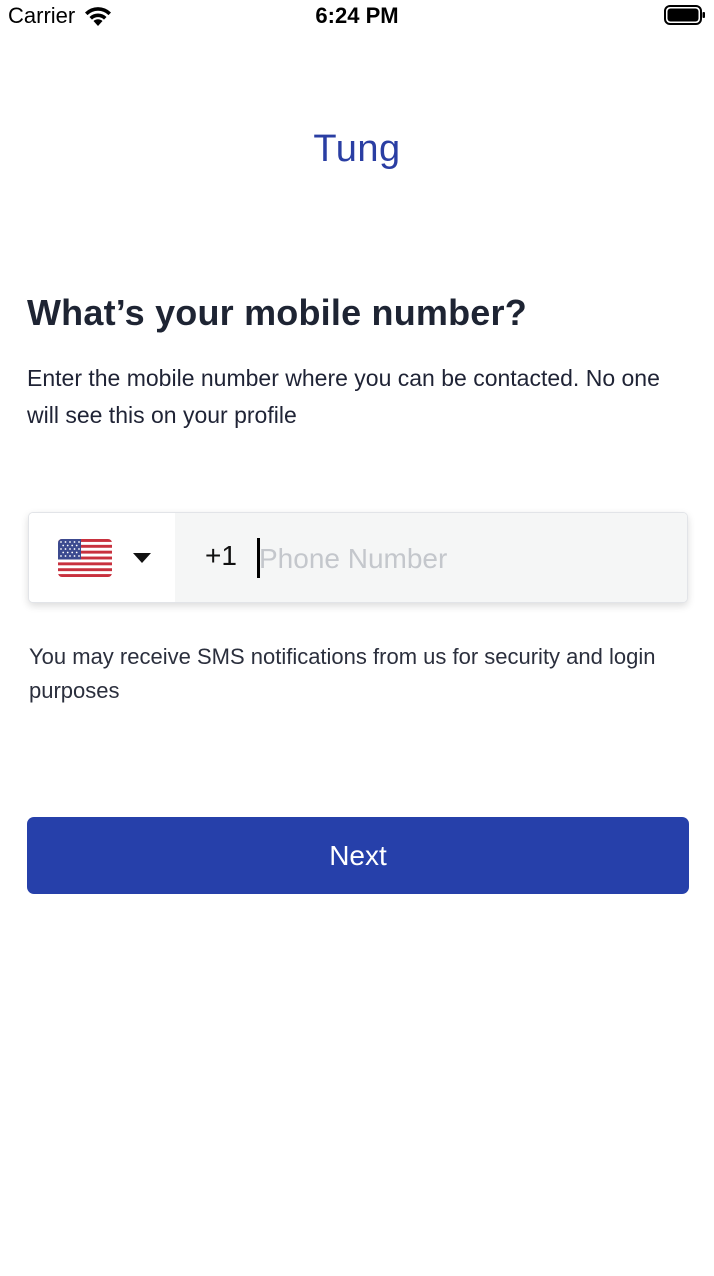 The image size is (714, 1276). I want to click on next-button: Next, so click(358, 855).